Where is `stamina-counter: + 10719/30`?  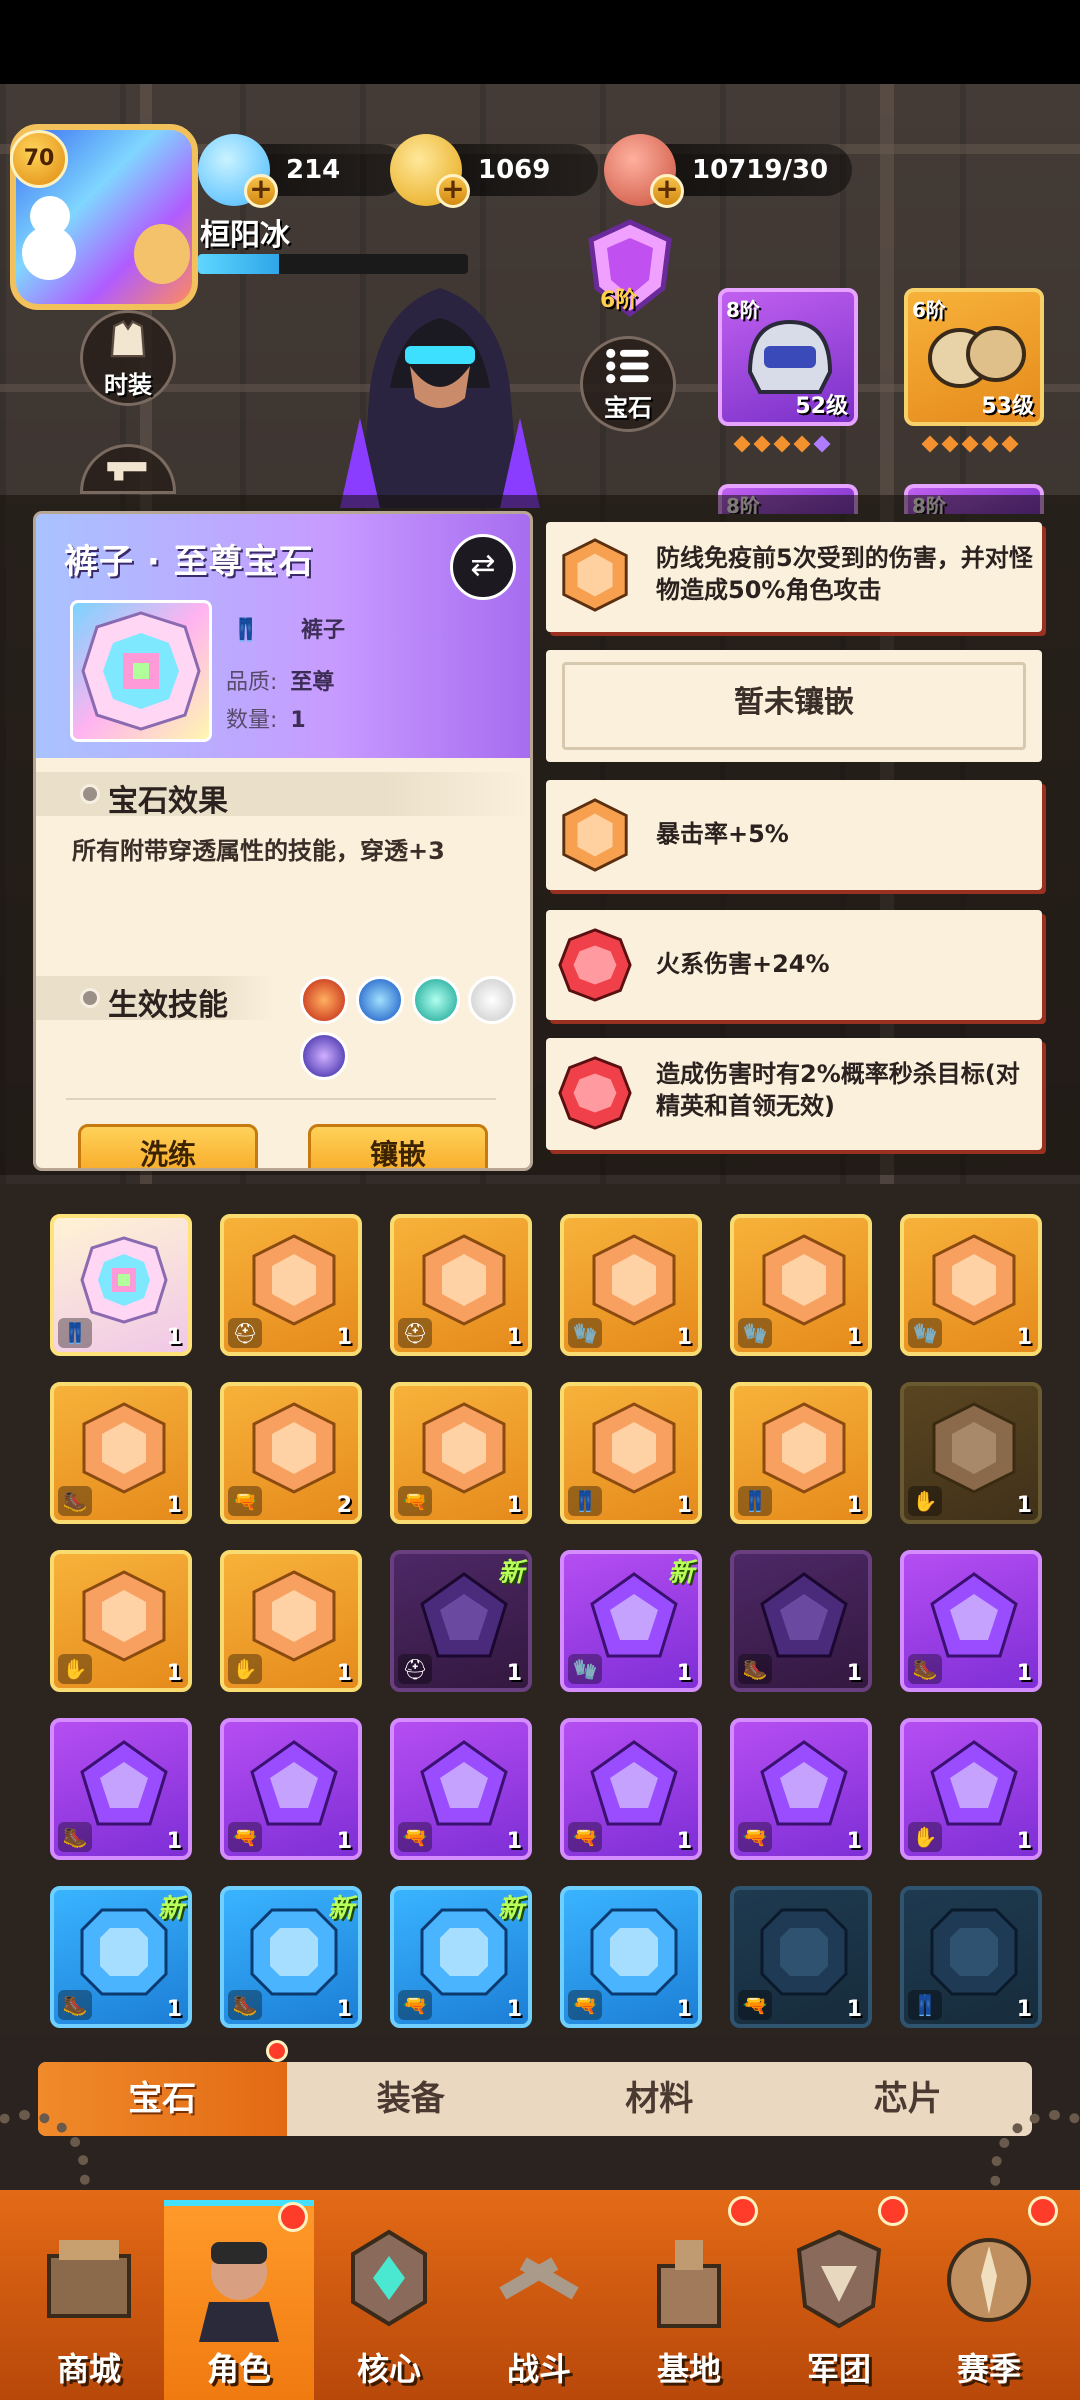
stamina-counter: + 10719/30 is located at coordinates (728, 171).